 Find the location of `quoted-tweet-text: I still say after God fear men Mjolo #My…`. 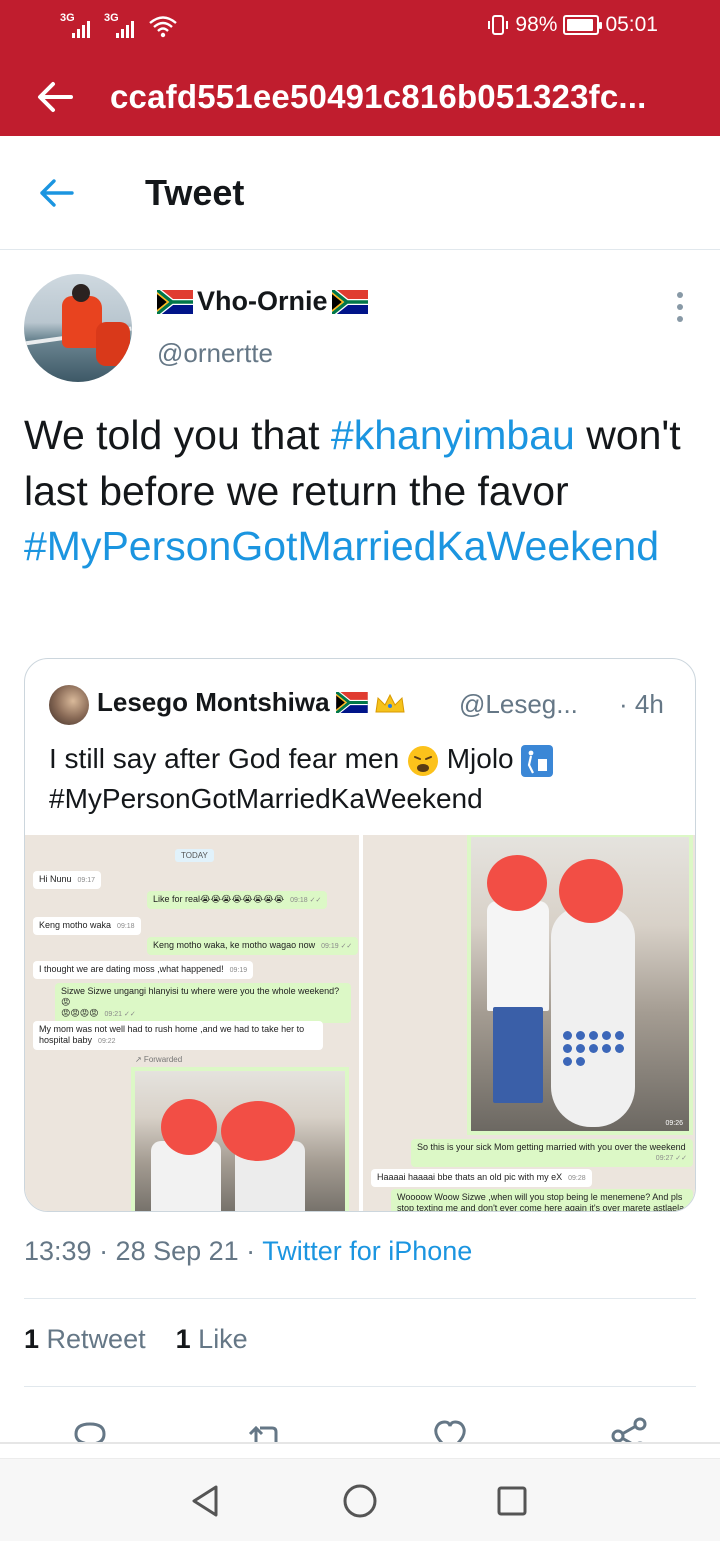

quoted-tweet-text: I still say after God fear men Mjolo #My… is located at coordinates (364, 779).